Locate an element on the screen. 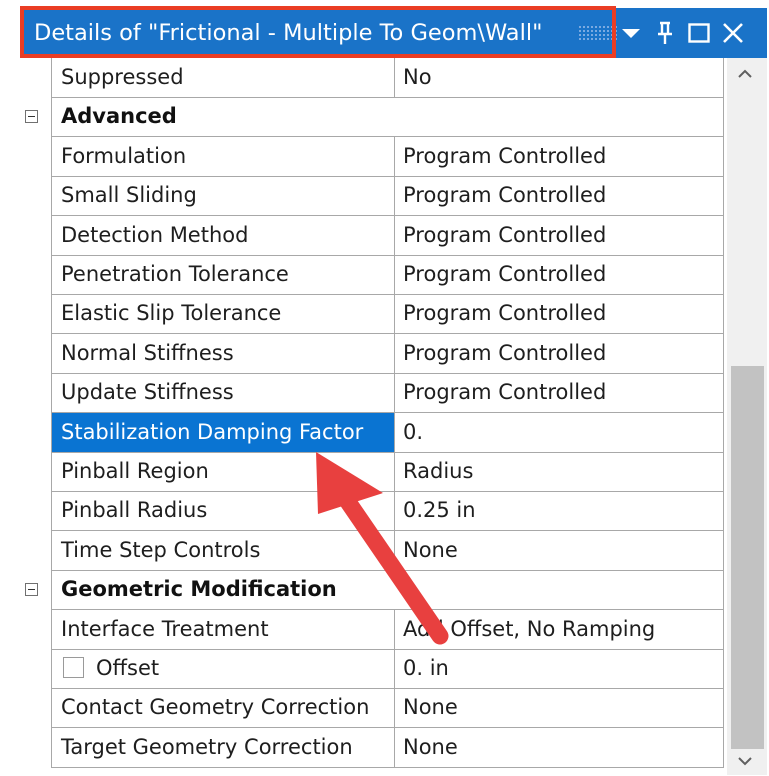 This screenshot has width=769, height=776. category-row: Geometric Modification is located at coordinates (362, 590).